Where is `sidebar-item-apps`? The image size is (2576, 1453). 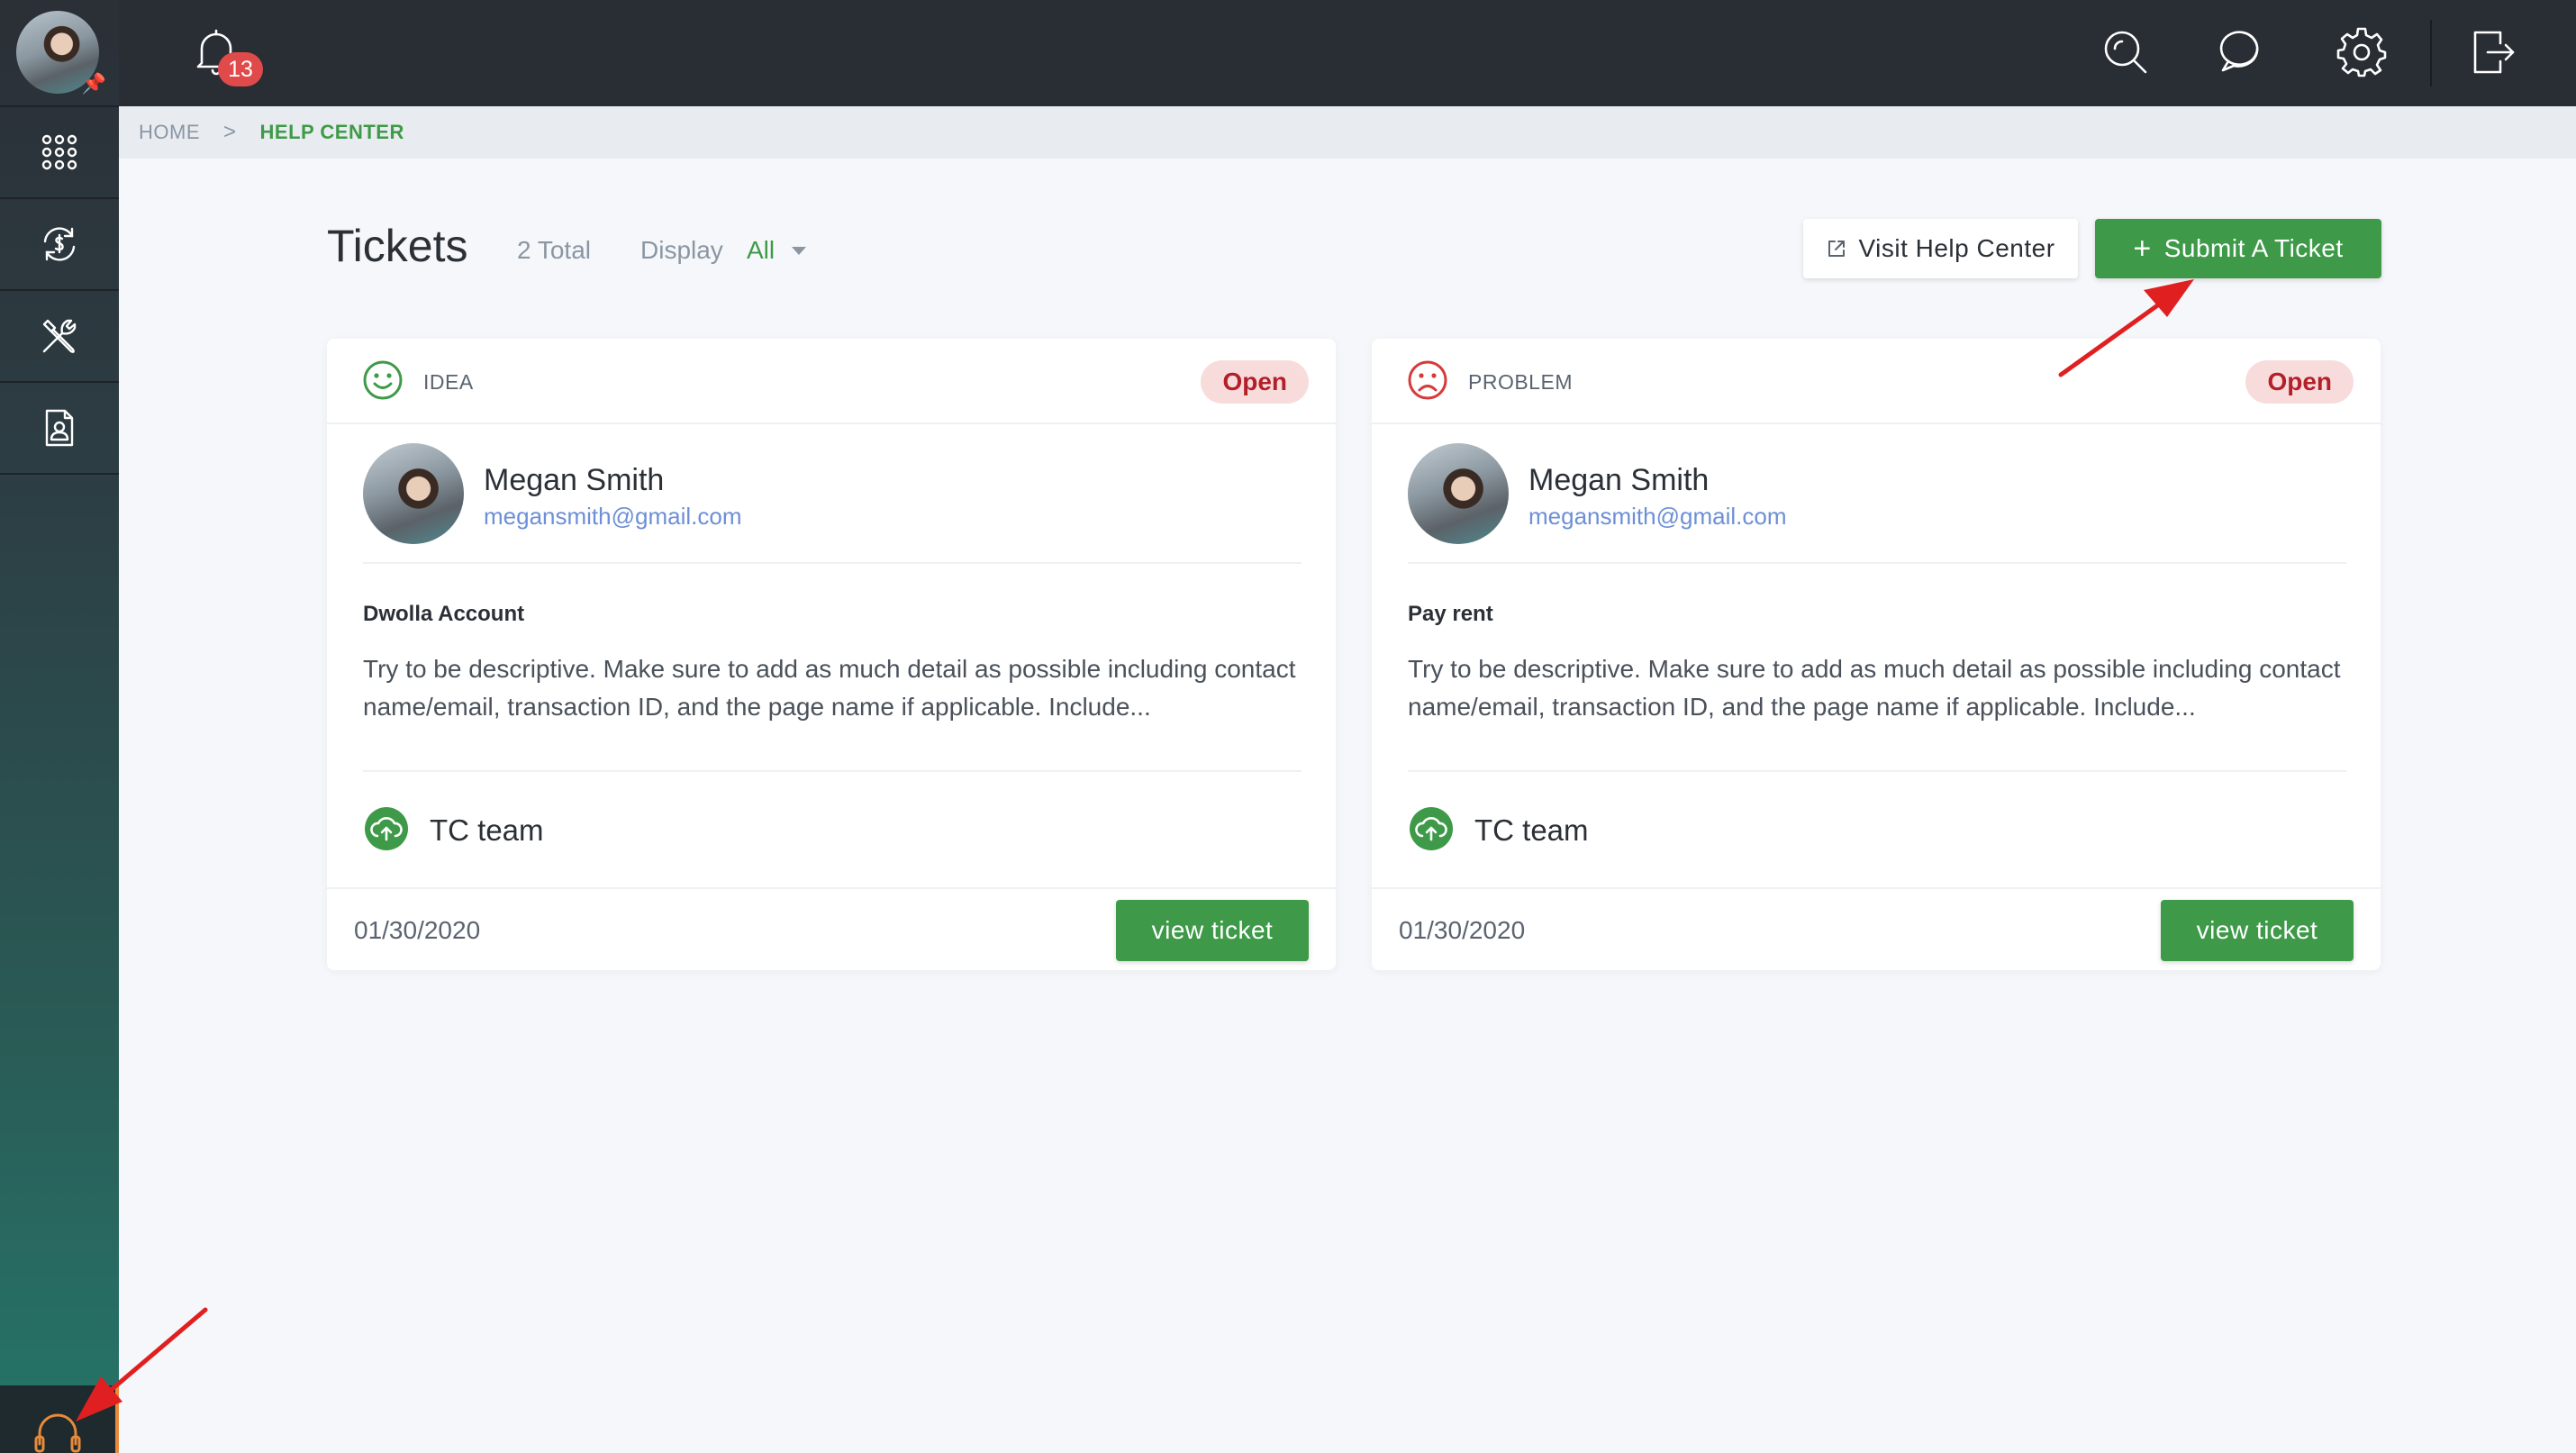 sidebar-item-apps is located at coordinates (60, 152).